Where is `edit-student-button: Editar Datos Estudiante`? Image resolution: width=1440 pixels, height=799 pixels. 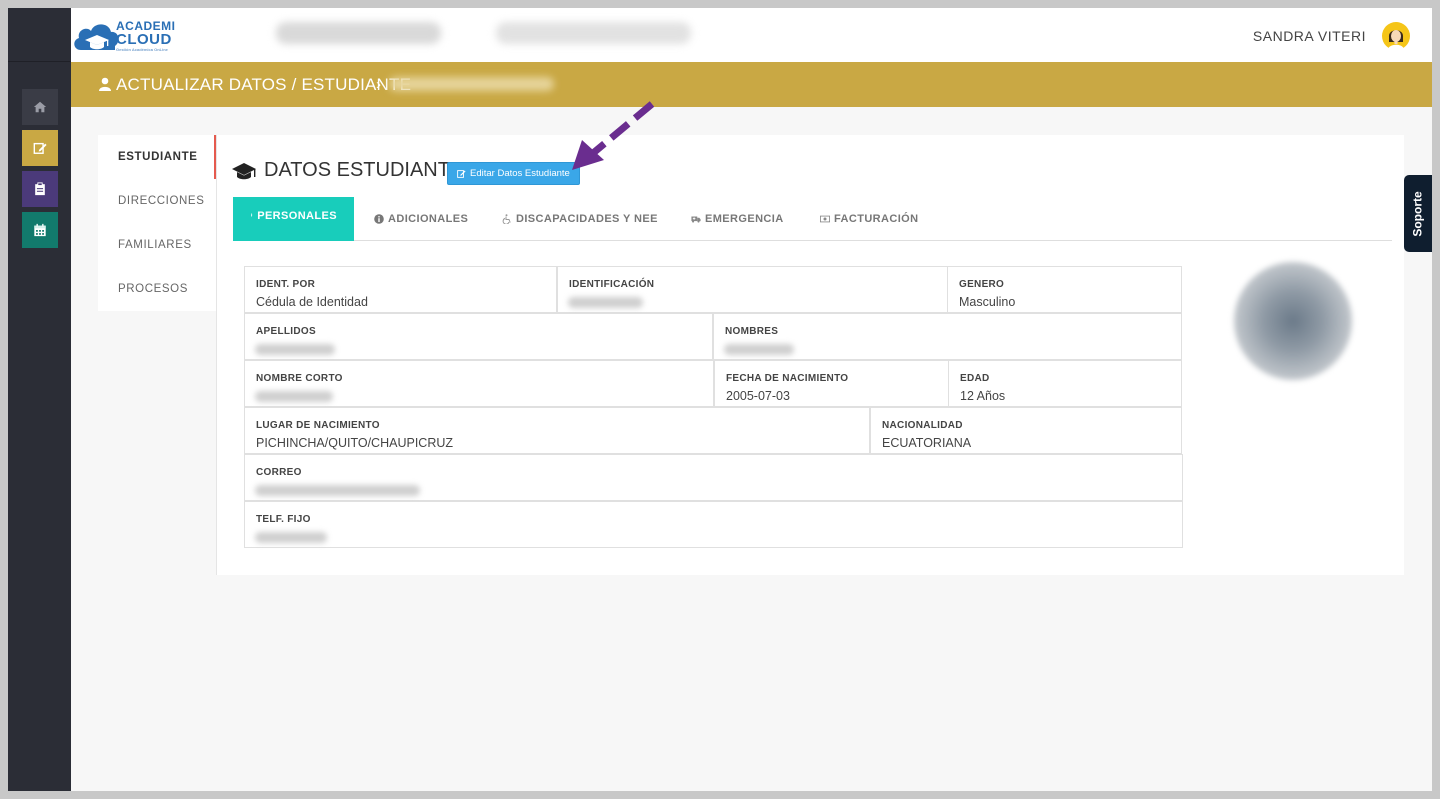
edit-student-button: Editar Datos Estudiante is located at coordinates (513, 173).